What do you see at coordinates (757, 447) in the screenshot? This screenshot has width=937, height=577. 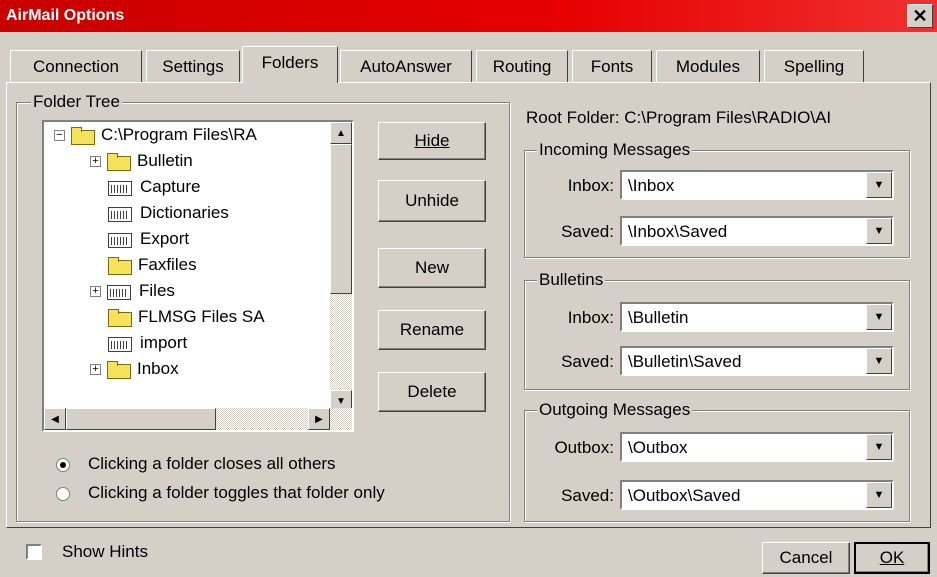 I see `outbox-select: \Outbox ▼` at bounding box center [757, 447].